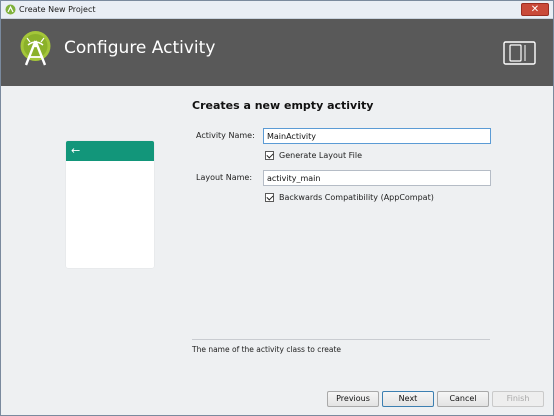 The image size is (554, 416). Describe the element at coordinates (463, 399) in the screenshot. I see `cancel-button: Cancel` at that location.